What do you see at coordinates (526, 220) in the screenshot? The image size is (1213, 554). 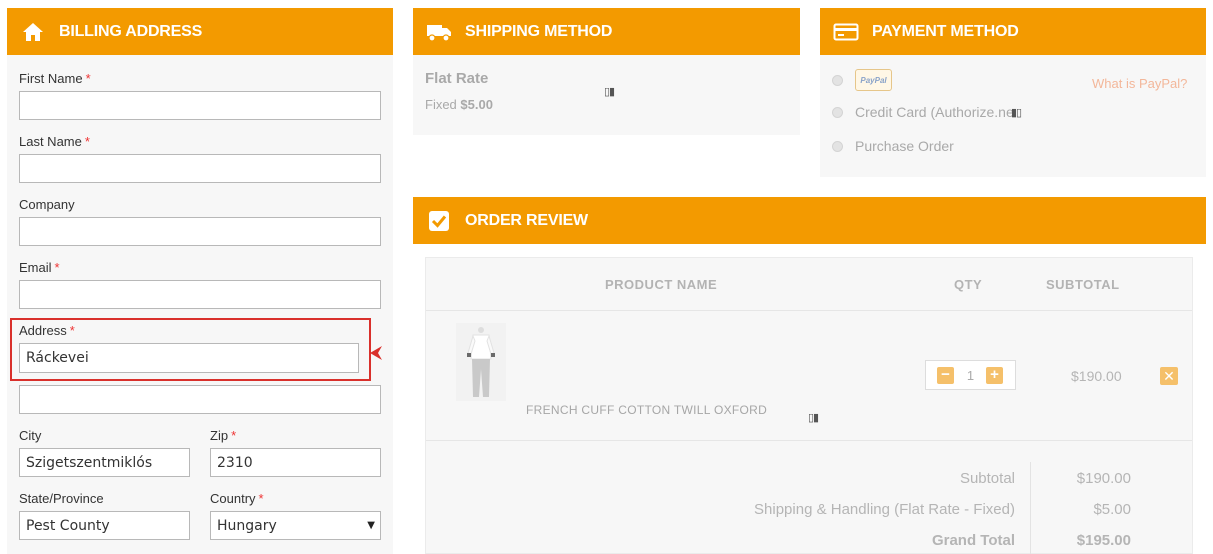 I see `order-review-title: ORDER REVIEW` at bounding box center [526, 220].